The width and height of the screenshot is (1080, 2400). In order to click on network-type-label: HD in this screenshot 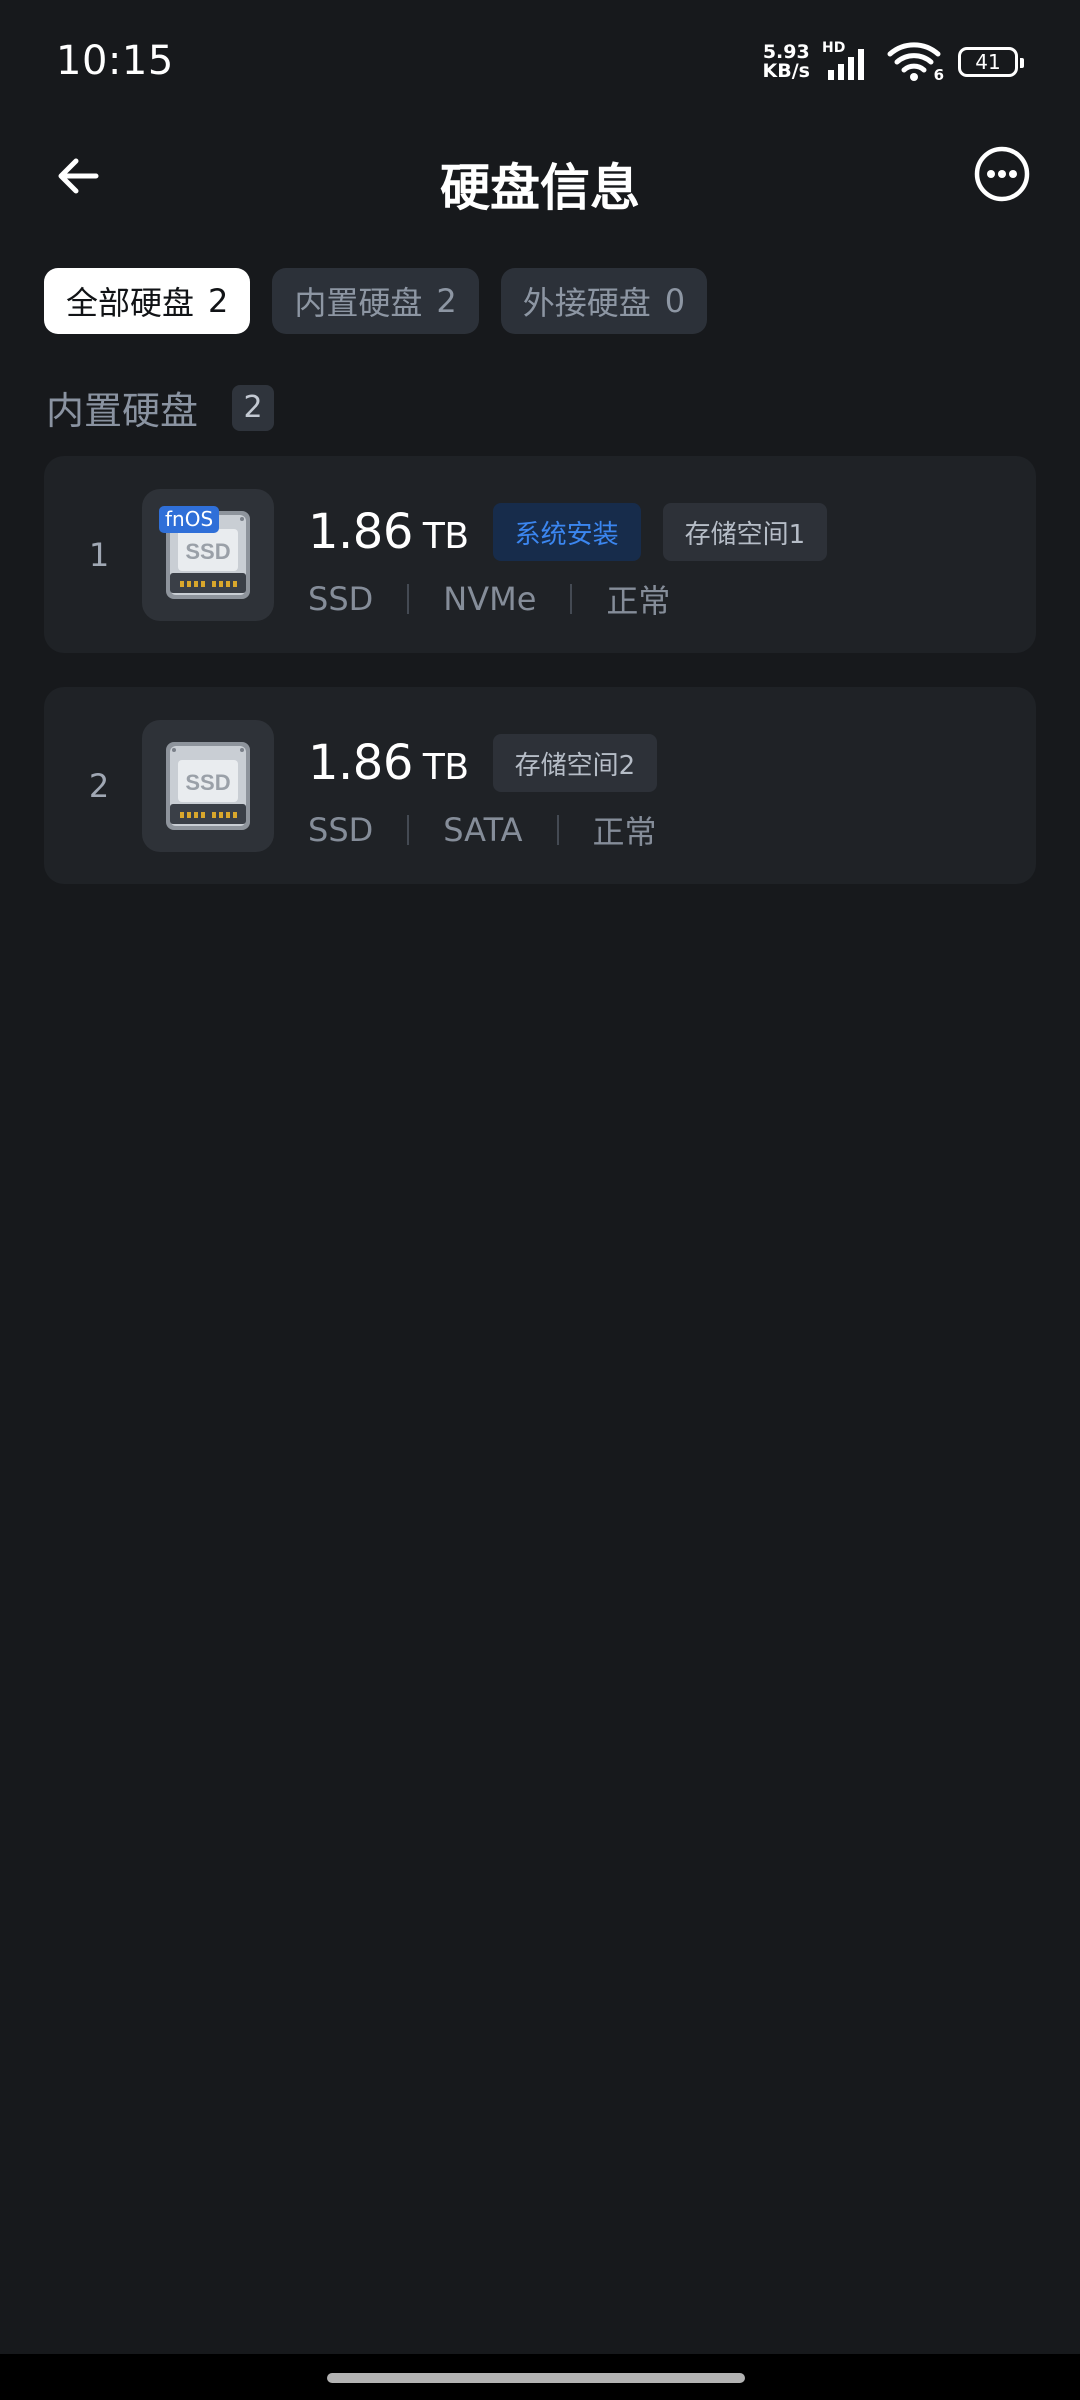, I will do `click(834, 48)`.